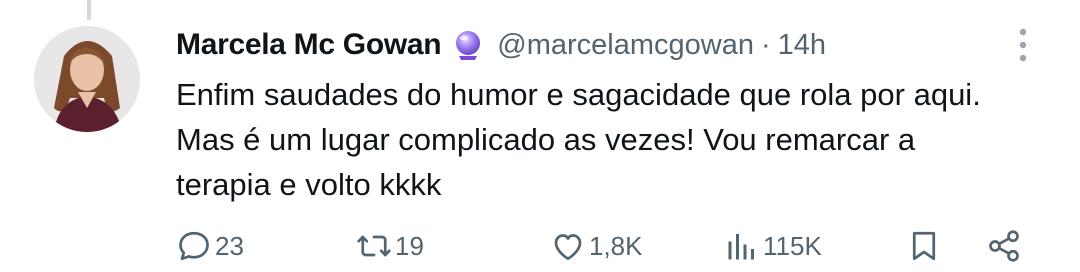 Image resolution: width=1080 pixels, height=272 pixels. What do you see at coordinates (1023, 46) in the screenshot?
I see `more-options-icon` at bounding box center [1023, 46].